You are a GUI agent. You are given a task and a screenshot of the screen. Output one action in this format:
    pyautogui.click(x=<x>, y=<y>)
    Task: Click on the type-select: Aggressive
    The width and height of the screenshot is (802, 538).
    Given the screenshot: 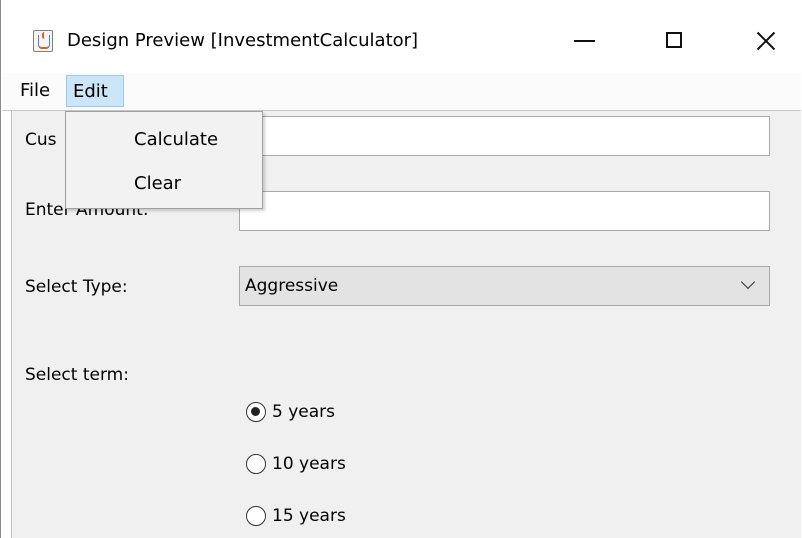 What is the action you would take?
    pyautogui.click(x=504, y=286)
    